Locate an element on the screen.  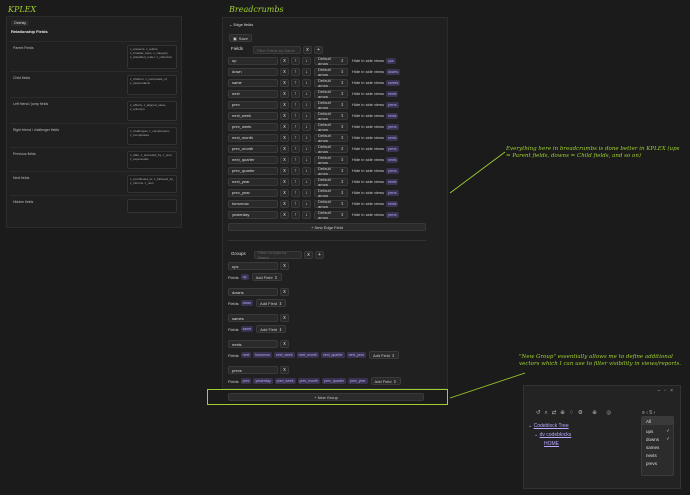
edge-field-name-input: prev_week is located at coordinates (253, 126).